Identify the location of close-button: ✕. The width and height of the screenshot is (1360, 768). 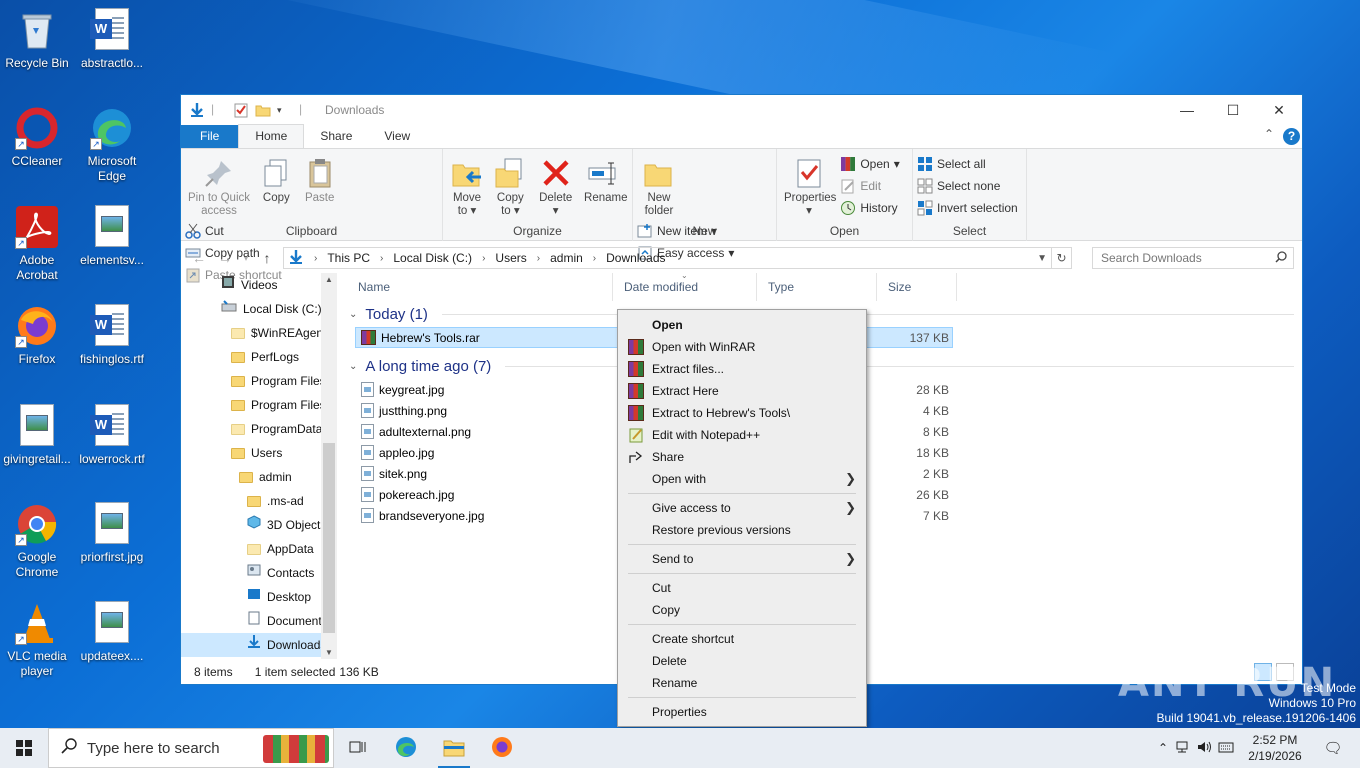
(1279, 110).